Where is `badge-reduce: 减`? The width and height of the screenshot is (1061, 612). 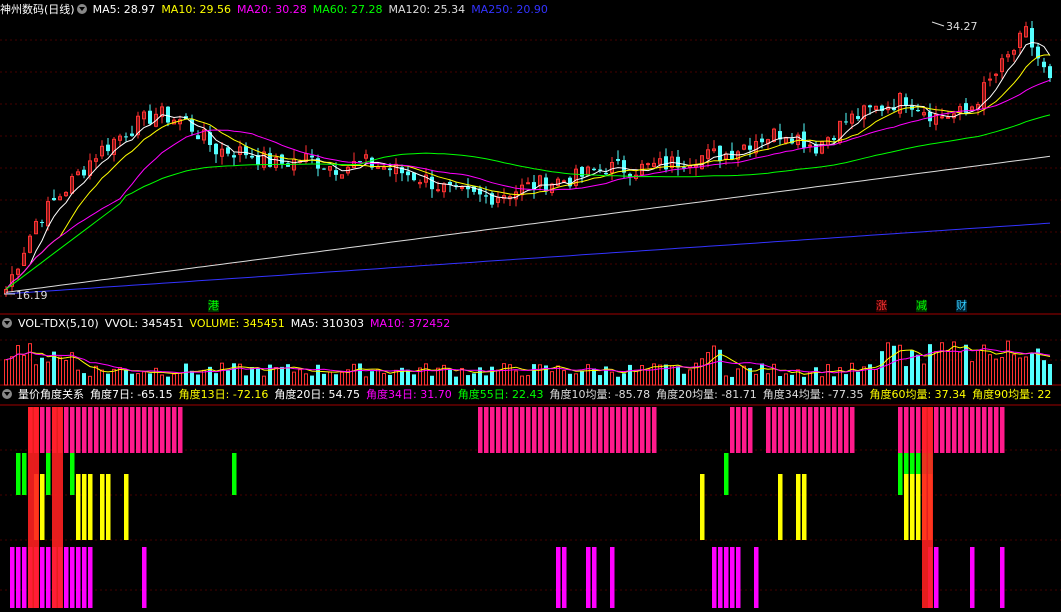
badge-reduce: 减 is located at coordinates (921, 306).